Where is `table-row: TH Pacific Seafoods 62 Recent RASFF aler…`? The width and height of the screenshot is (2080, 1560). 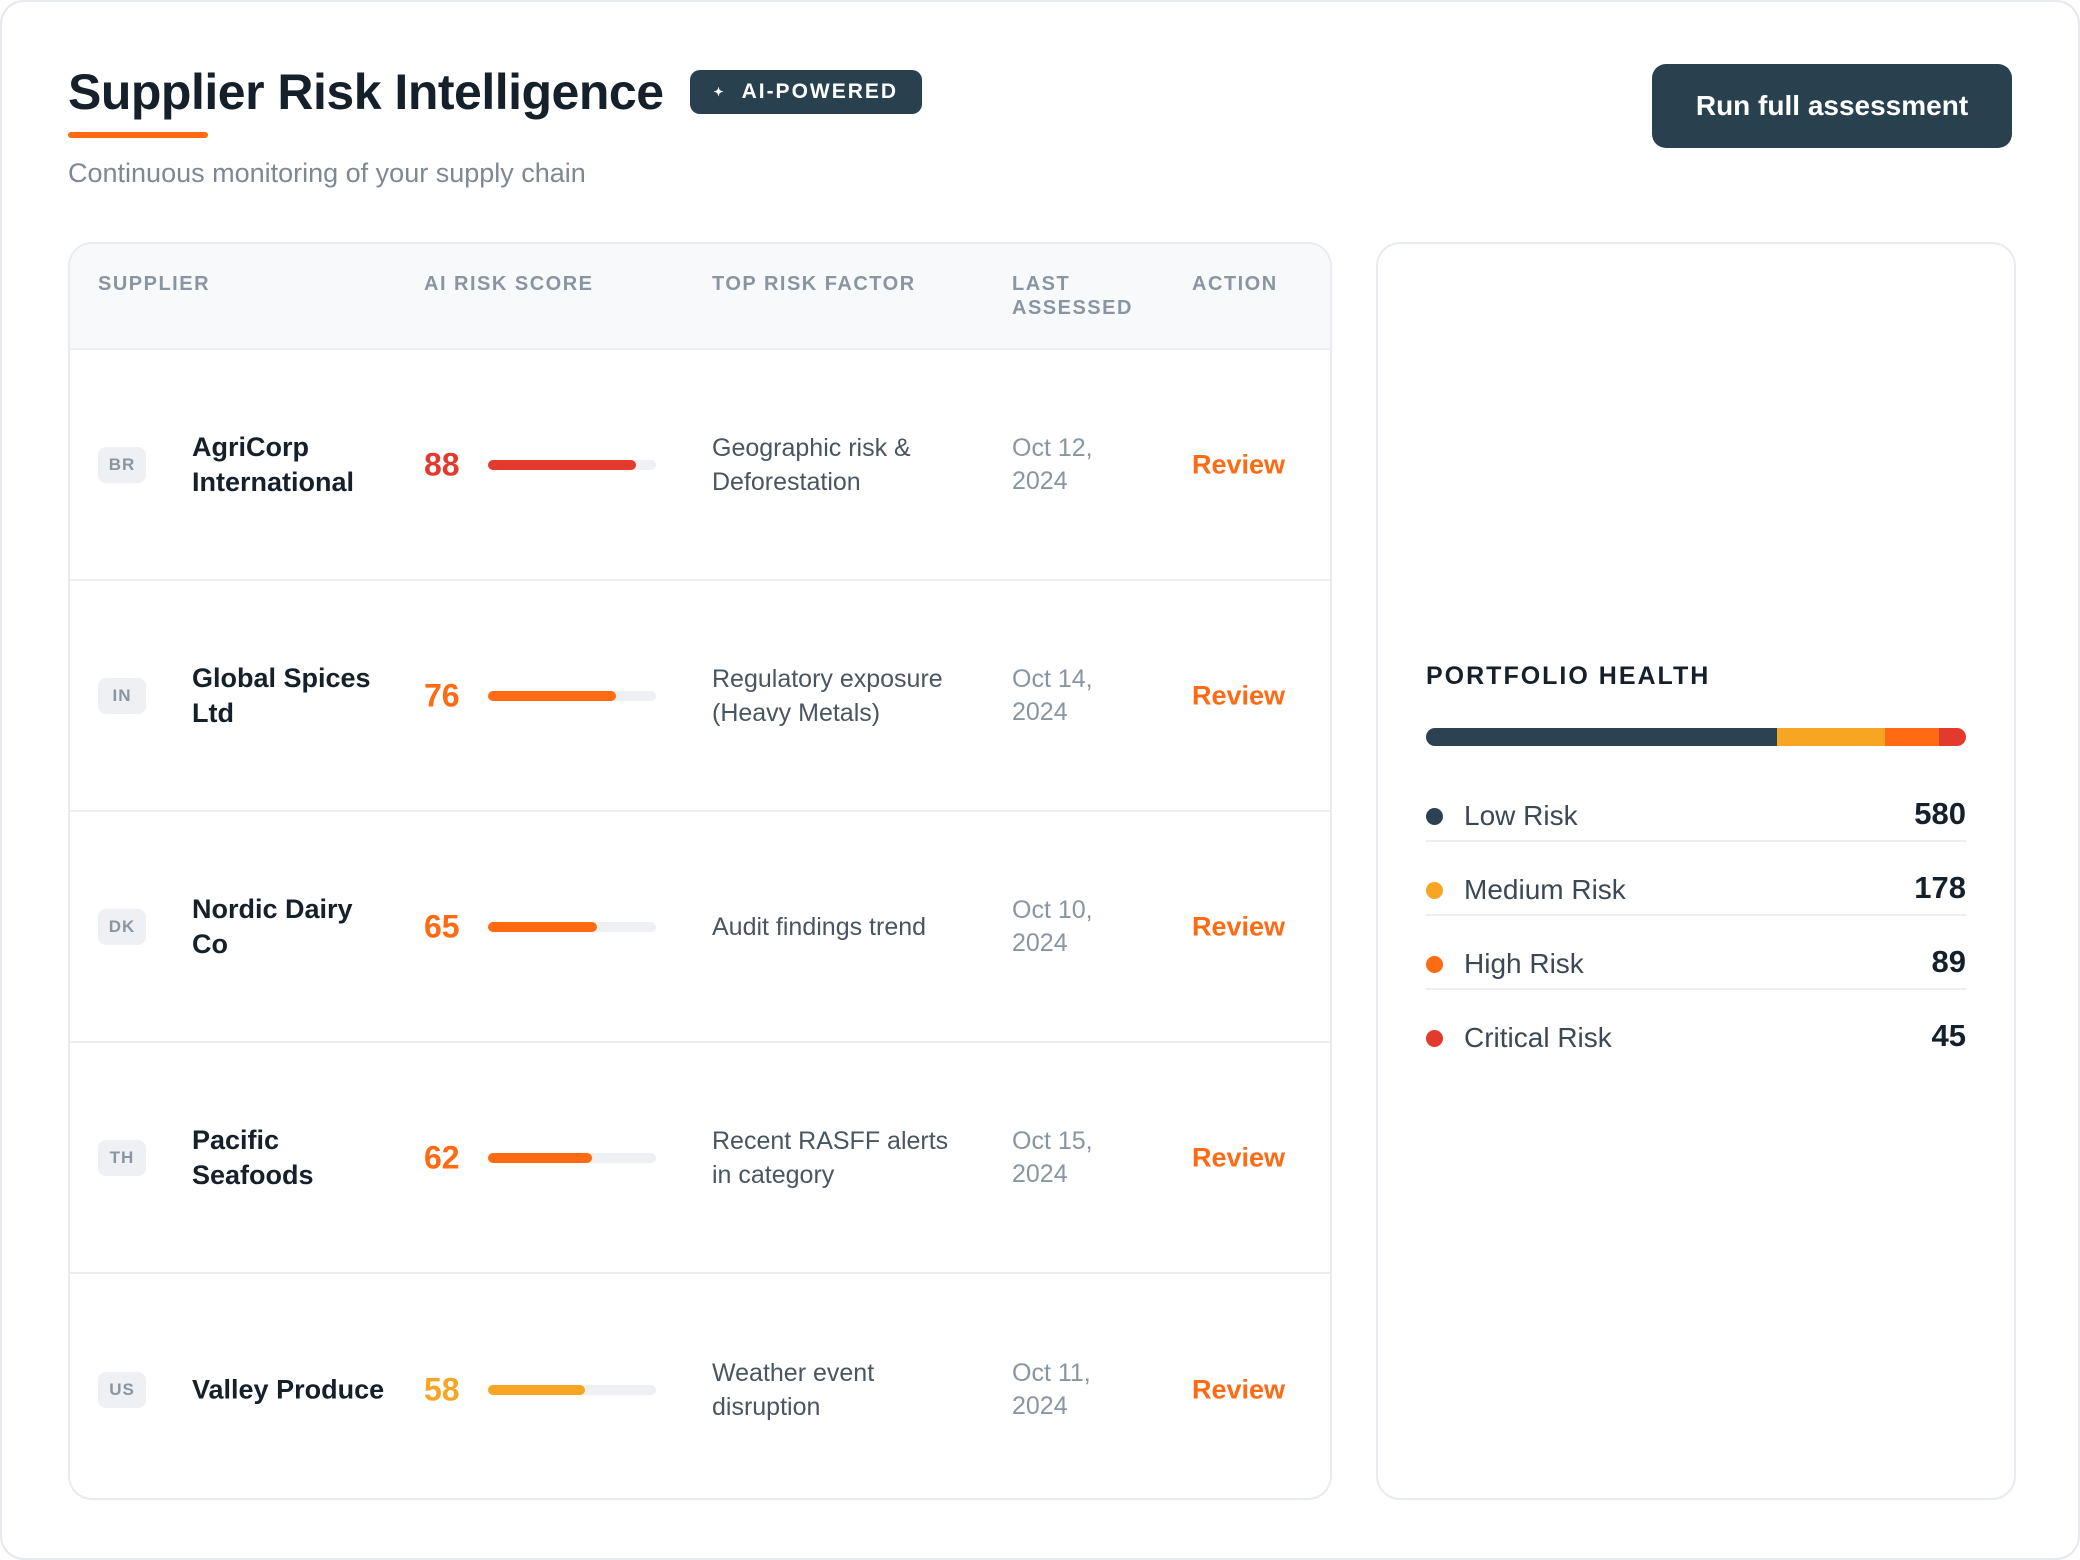 table-row: TH Pacific Seafoods 62 Recent RASFF aler… is located at coordinates (700, 1158).